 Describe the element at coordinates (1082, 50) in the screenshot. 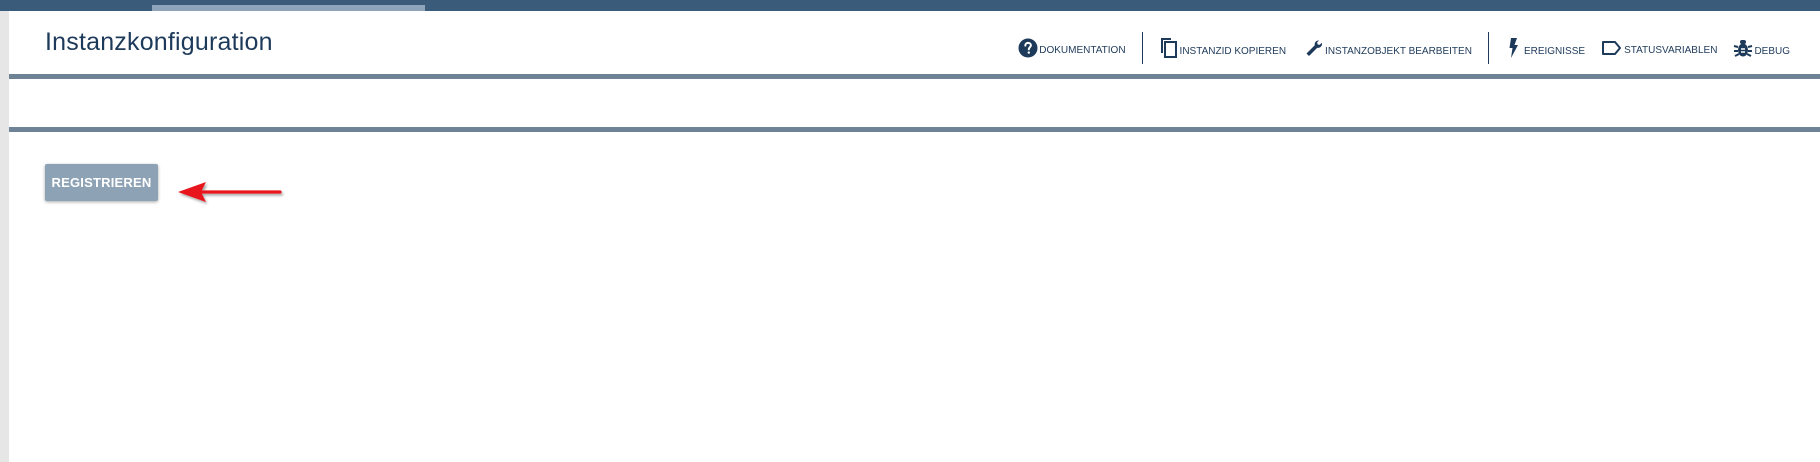

I see `documentation-label: Dokumentation` at that location.